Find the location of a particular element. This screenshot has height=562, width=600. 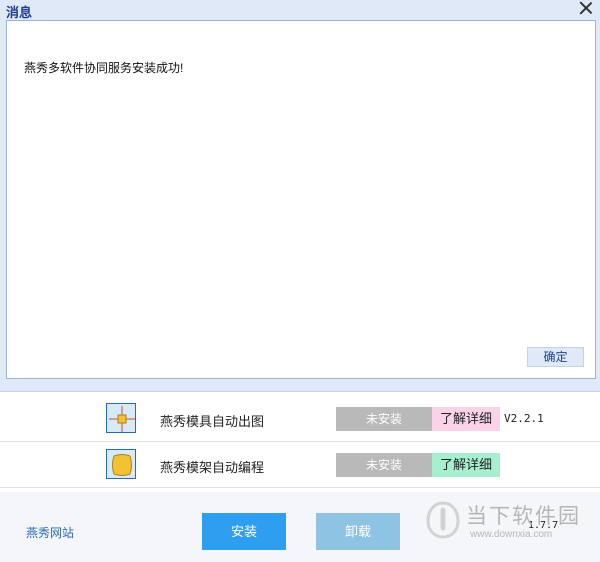

product-name: 燕秀模具自动出图 is located at coordinates (212, 421).